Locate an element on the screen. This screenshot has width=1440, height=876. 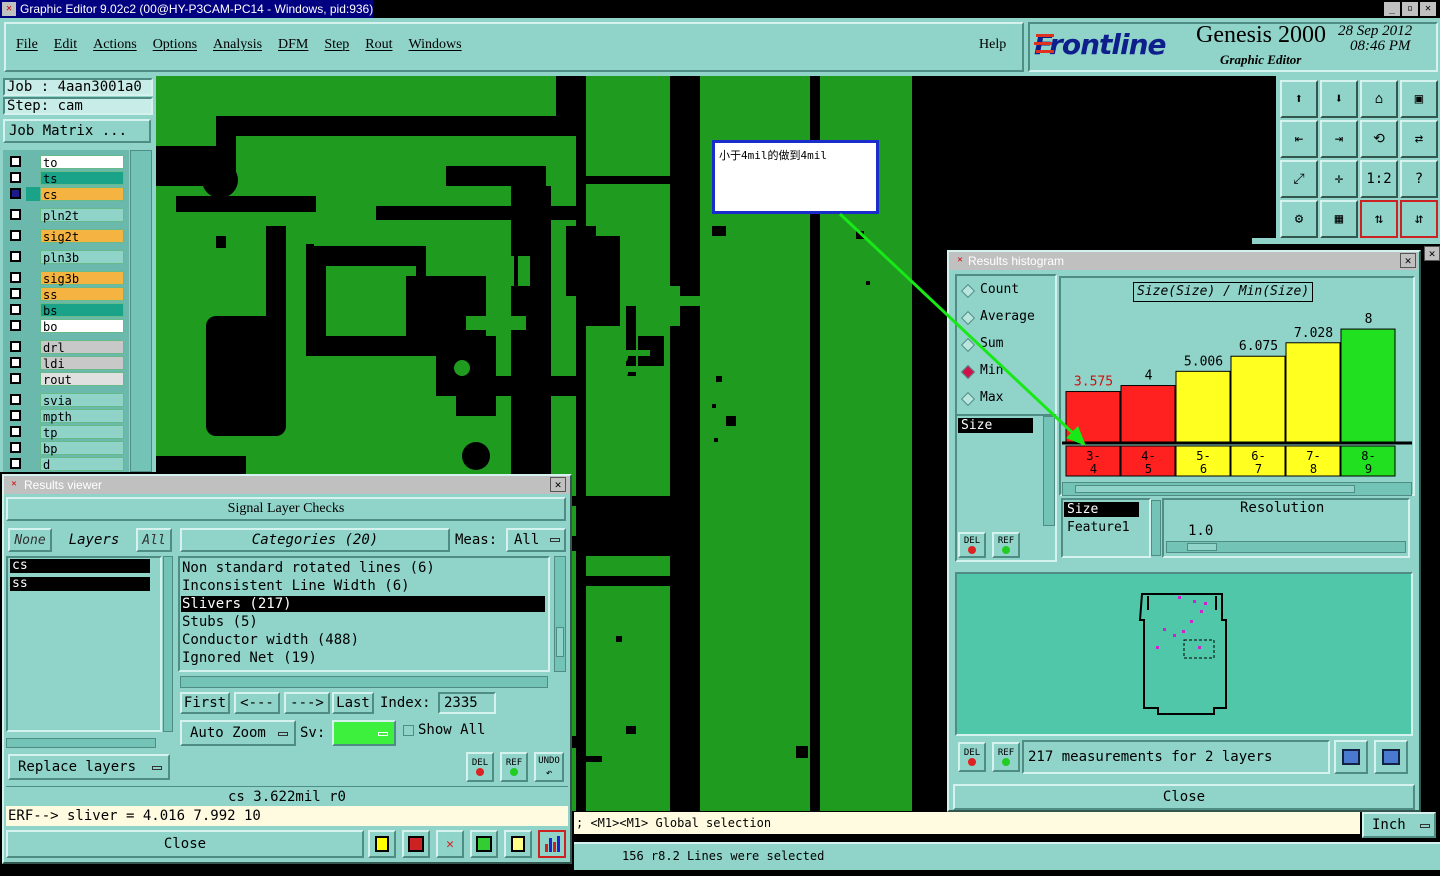
layer-name: bp is located at coordinates (82, 448).